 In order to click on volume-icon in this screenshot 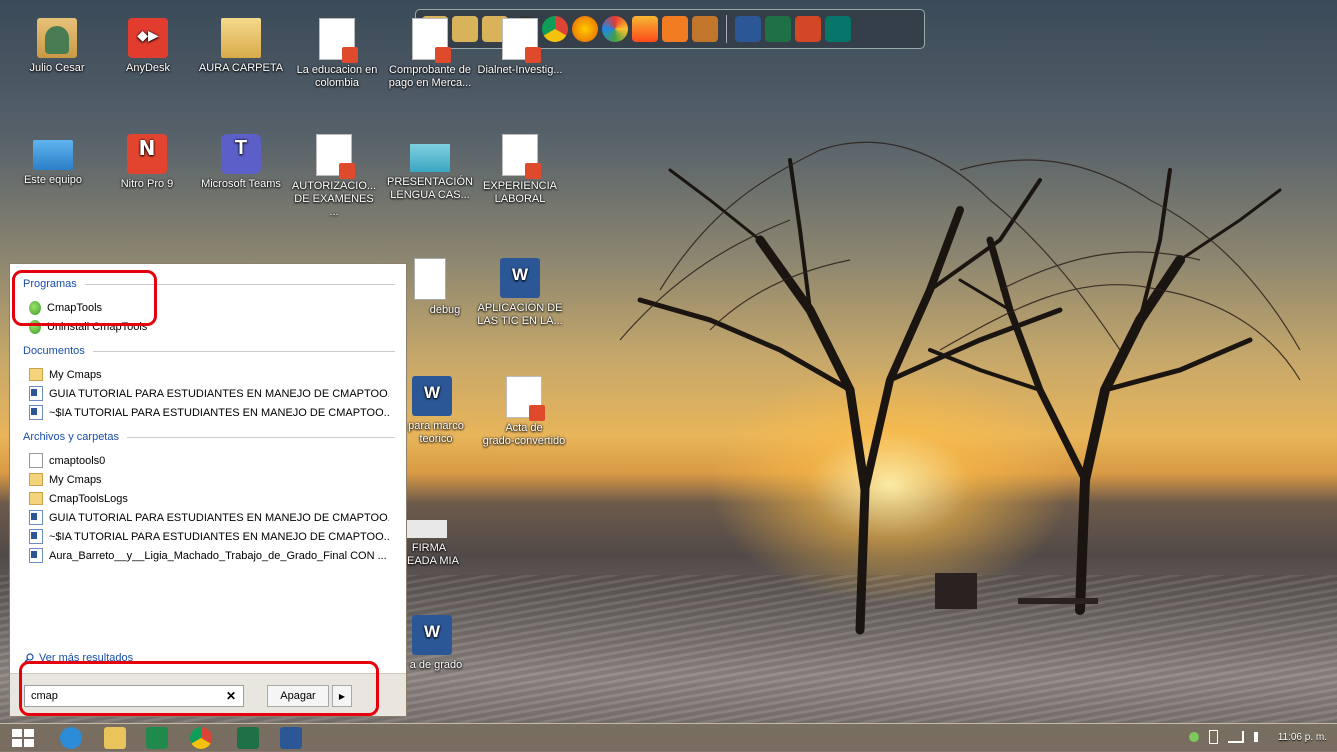, I will do `click(1260, 737)`.